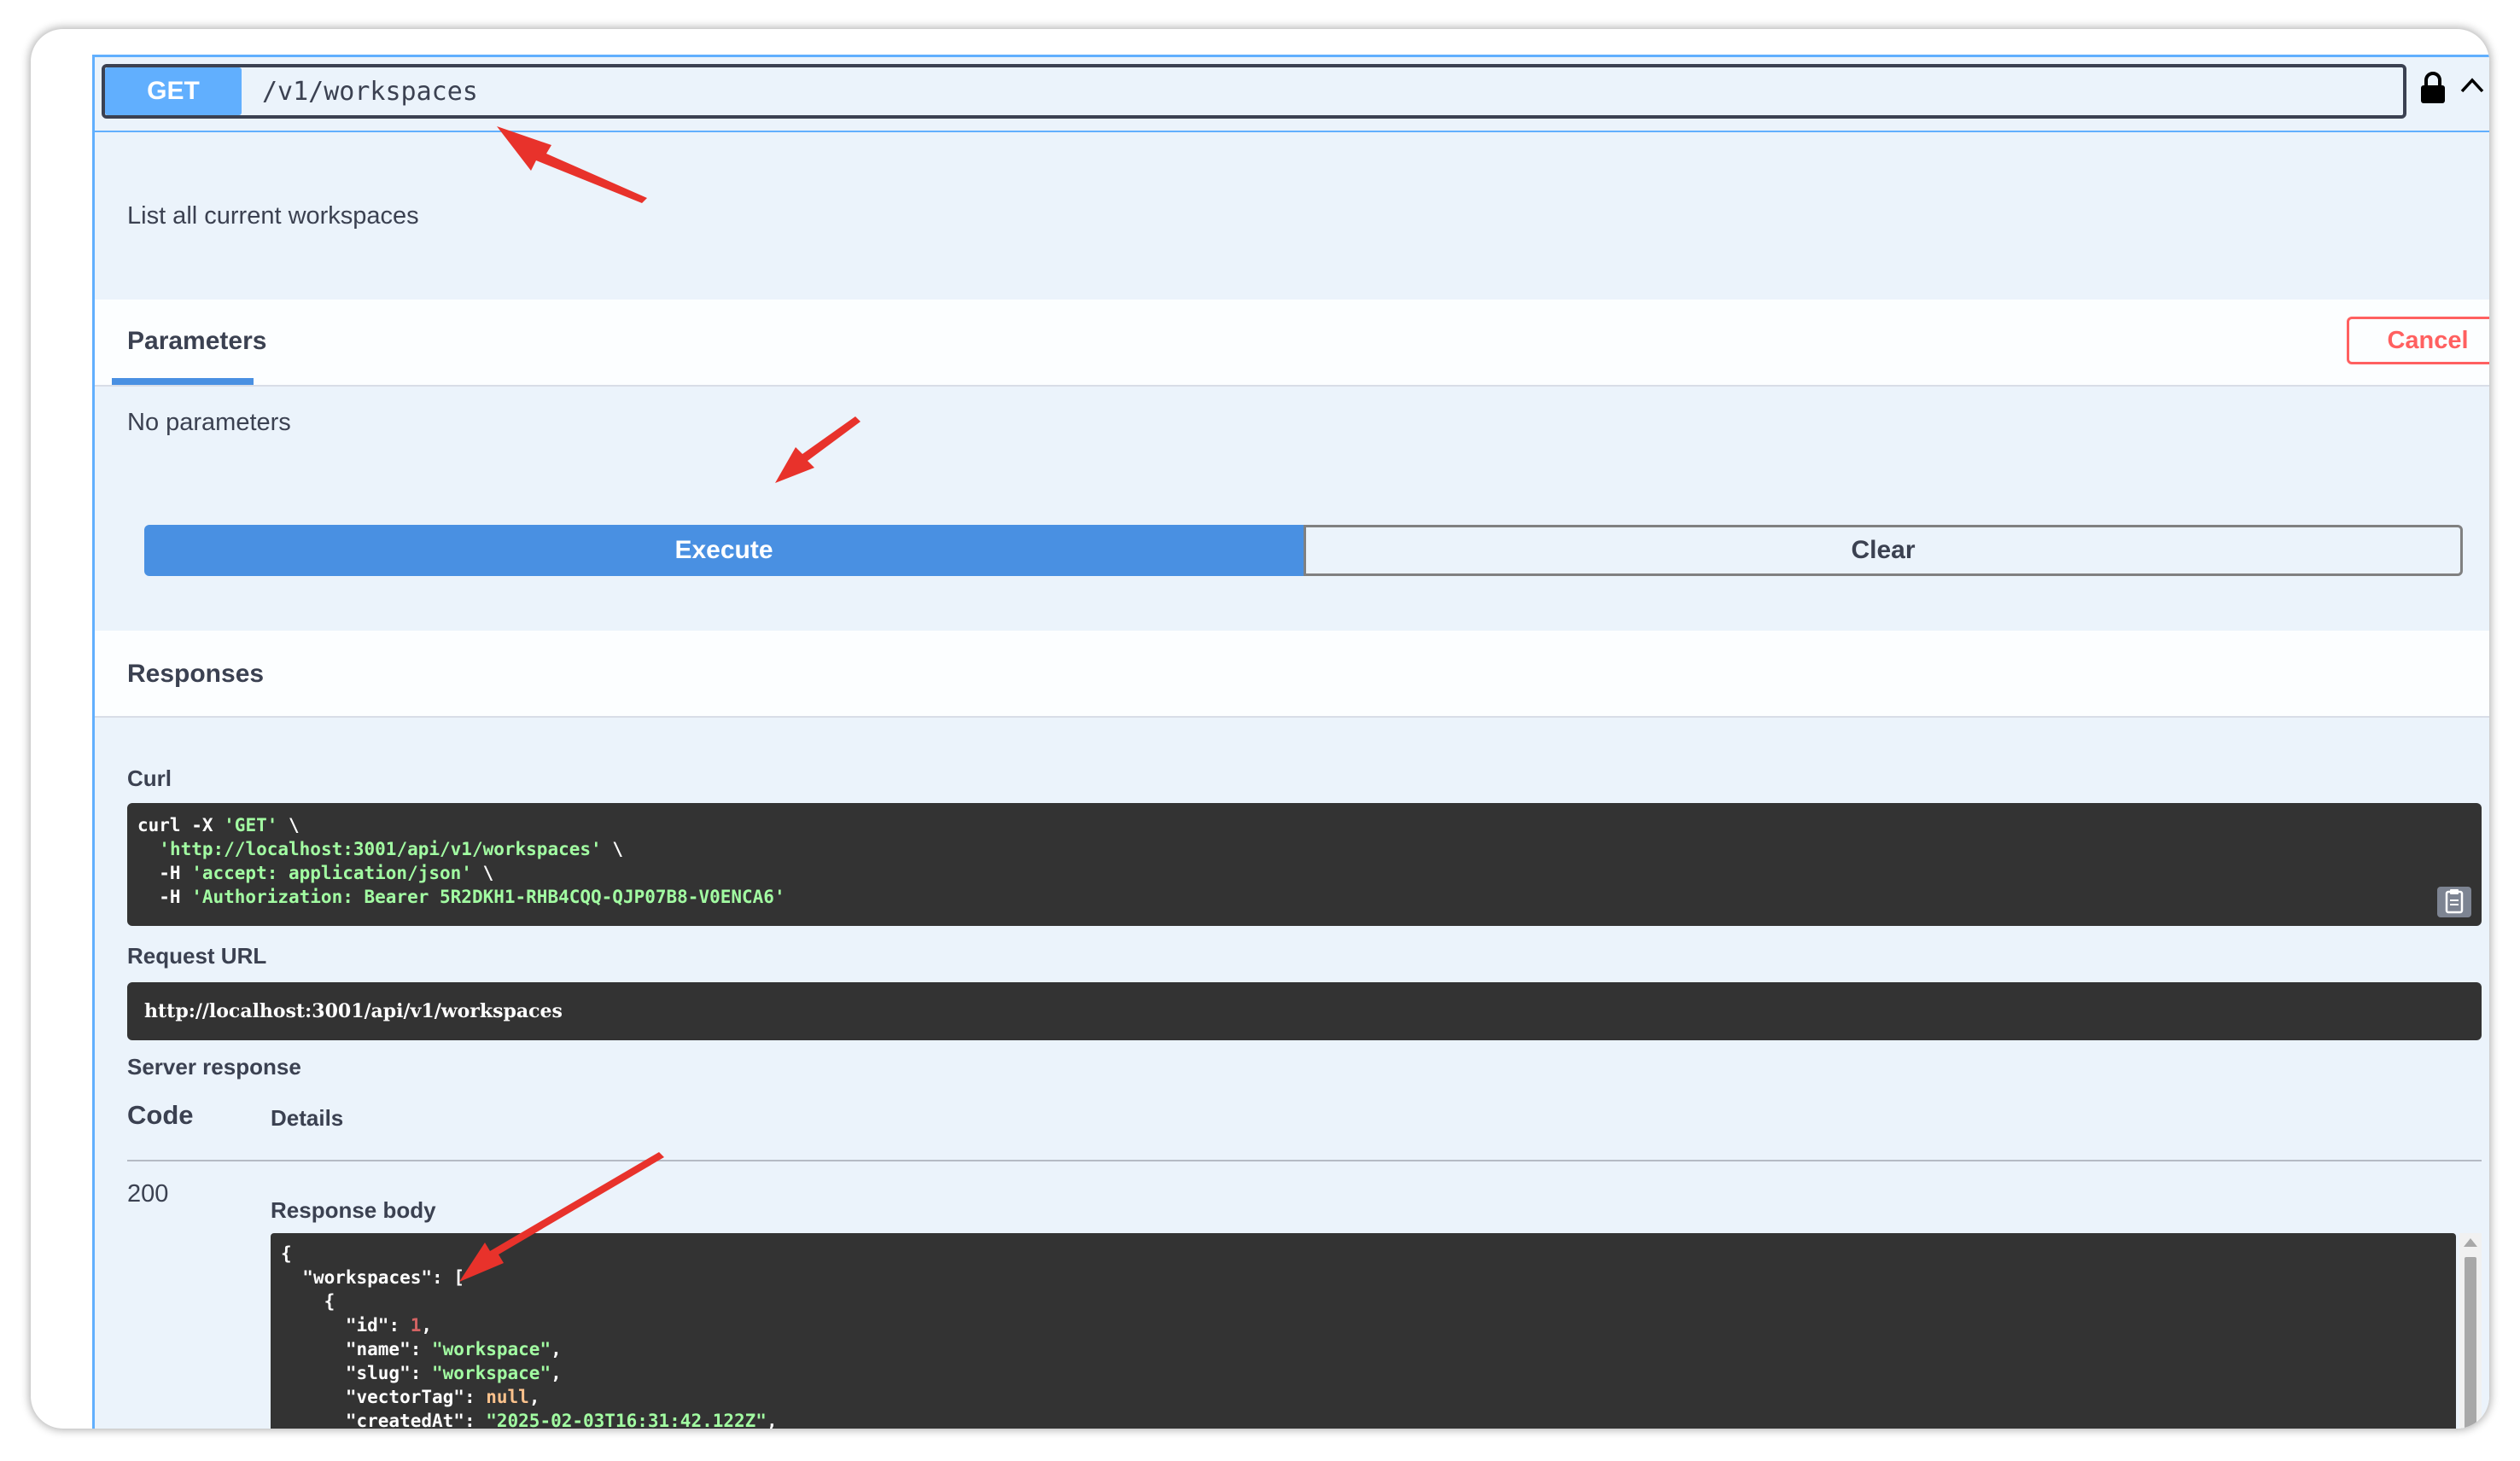 Image resolution: width=2520 pixels, height=1461 pixels. What do you see at coordinates (1304, 825) in the screenshot?
I see `curl-line: curl -X 'GET' \` at bounding box center [1304, 825].